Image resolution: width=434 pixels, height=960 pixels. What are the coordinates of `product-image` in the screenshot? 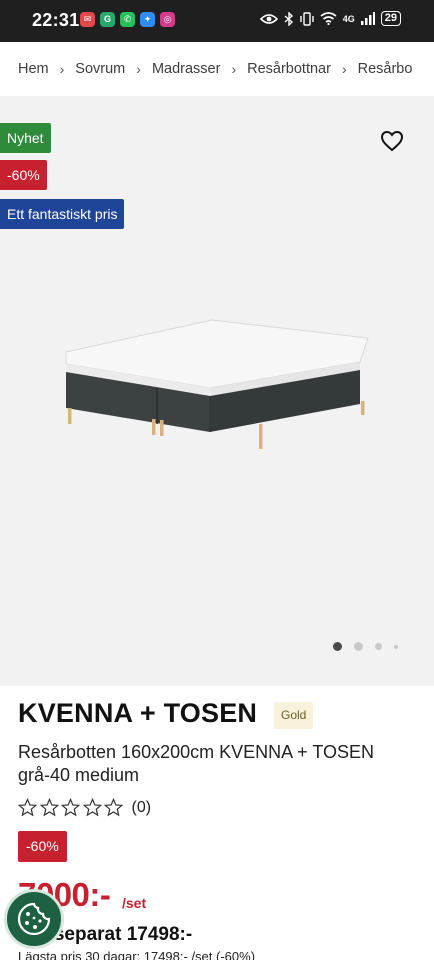 It's located at (217, 384).